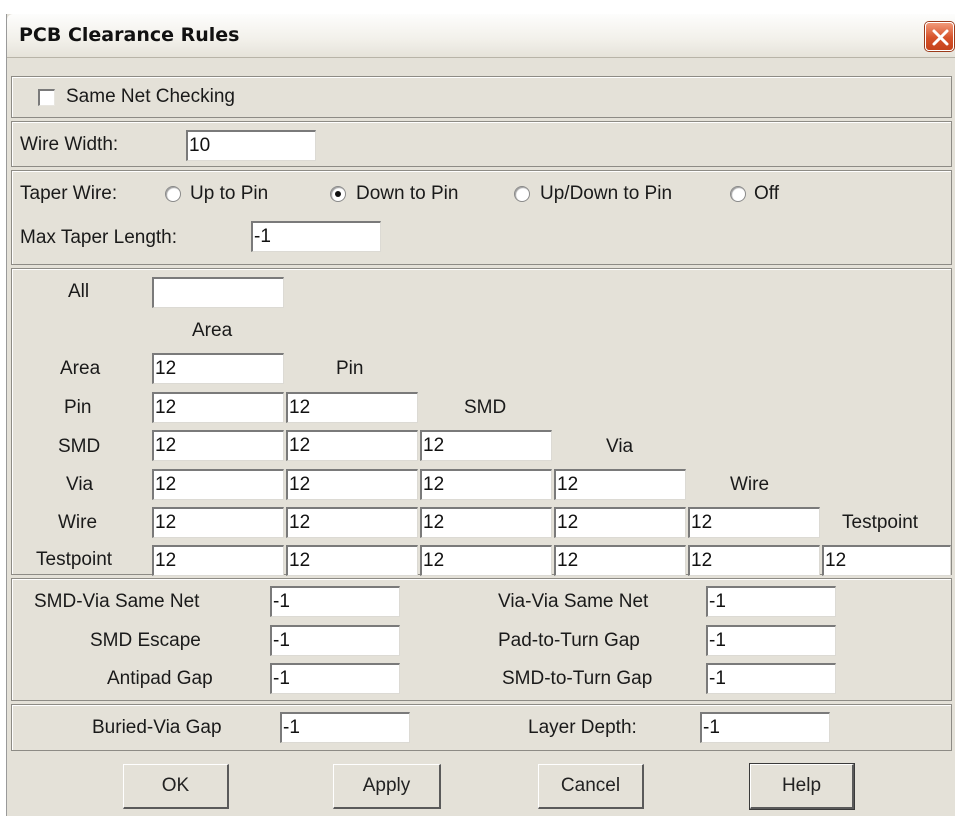 The height and width of the screenshot is (816, 955). Describe the element at coordinates (69, 193) in the screenshot. I see `taper-wire-label: Taper Wire:` at that location.